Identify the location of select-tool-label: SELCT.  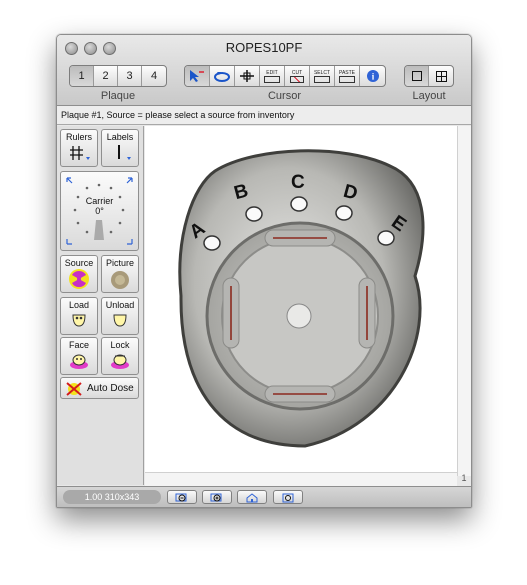
(322, 72).